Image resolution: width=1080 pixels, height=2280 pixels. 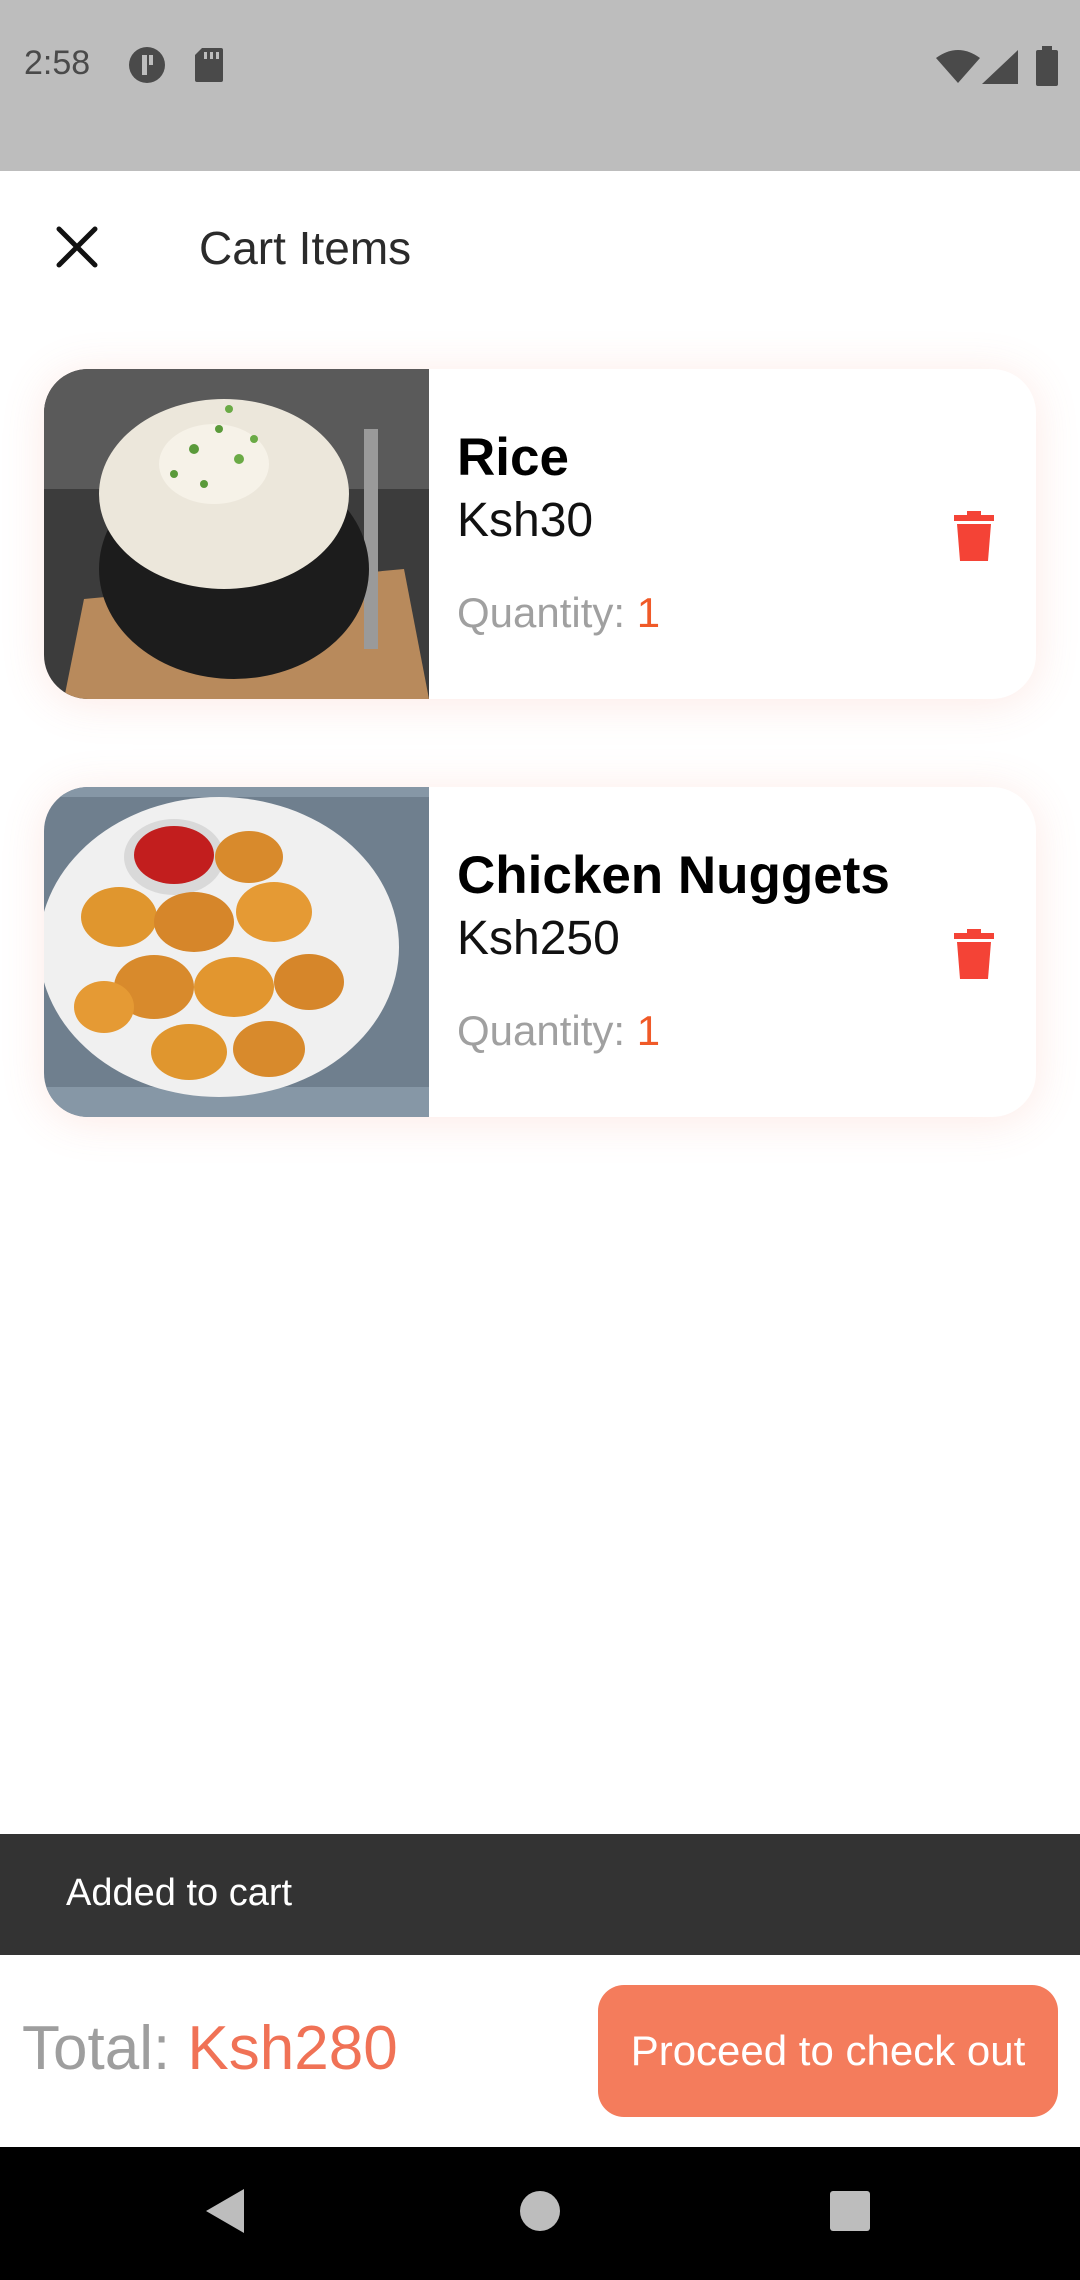 What do you see at coordinates (147, 67) in the screenshot?
I see `app-notification-icon` at bounding box center [147, 67].